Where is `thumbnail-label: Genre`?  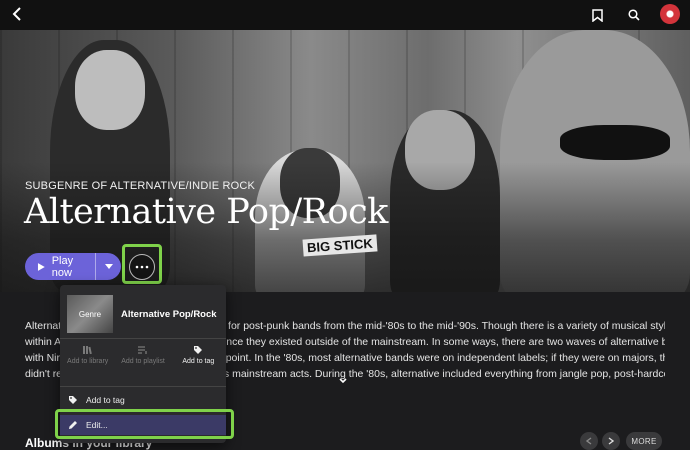
thumbnail-label: Genre is located at coordinates (90, 314).